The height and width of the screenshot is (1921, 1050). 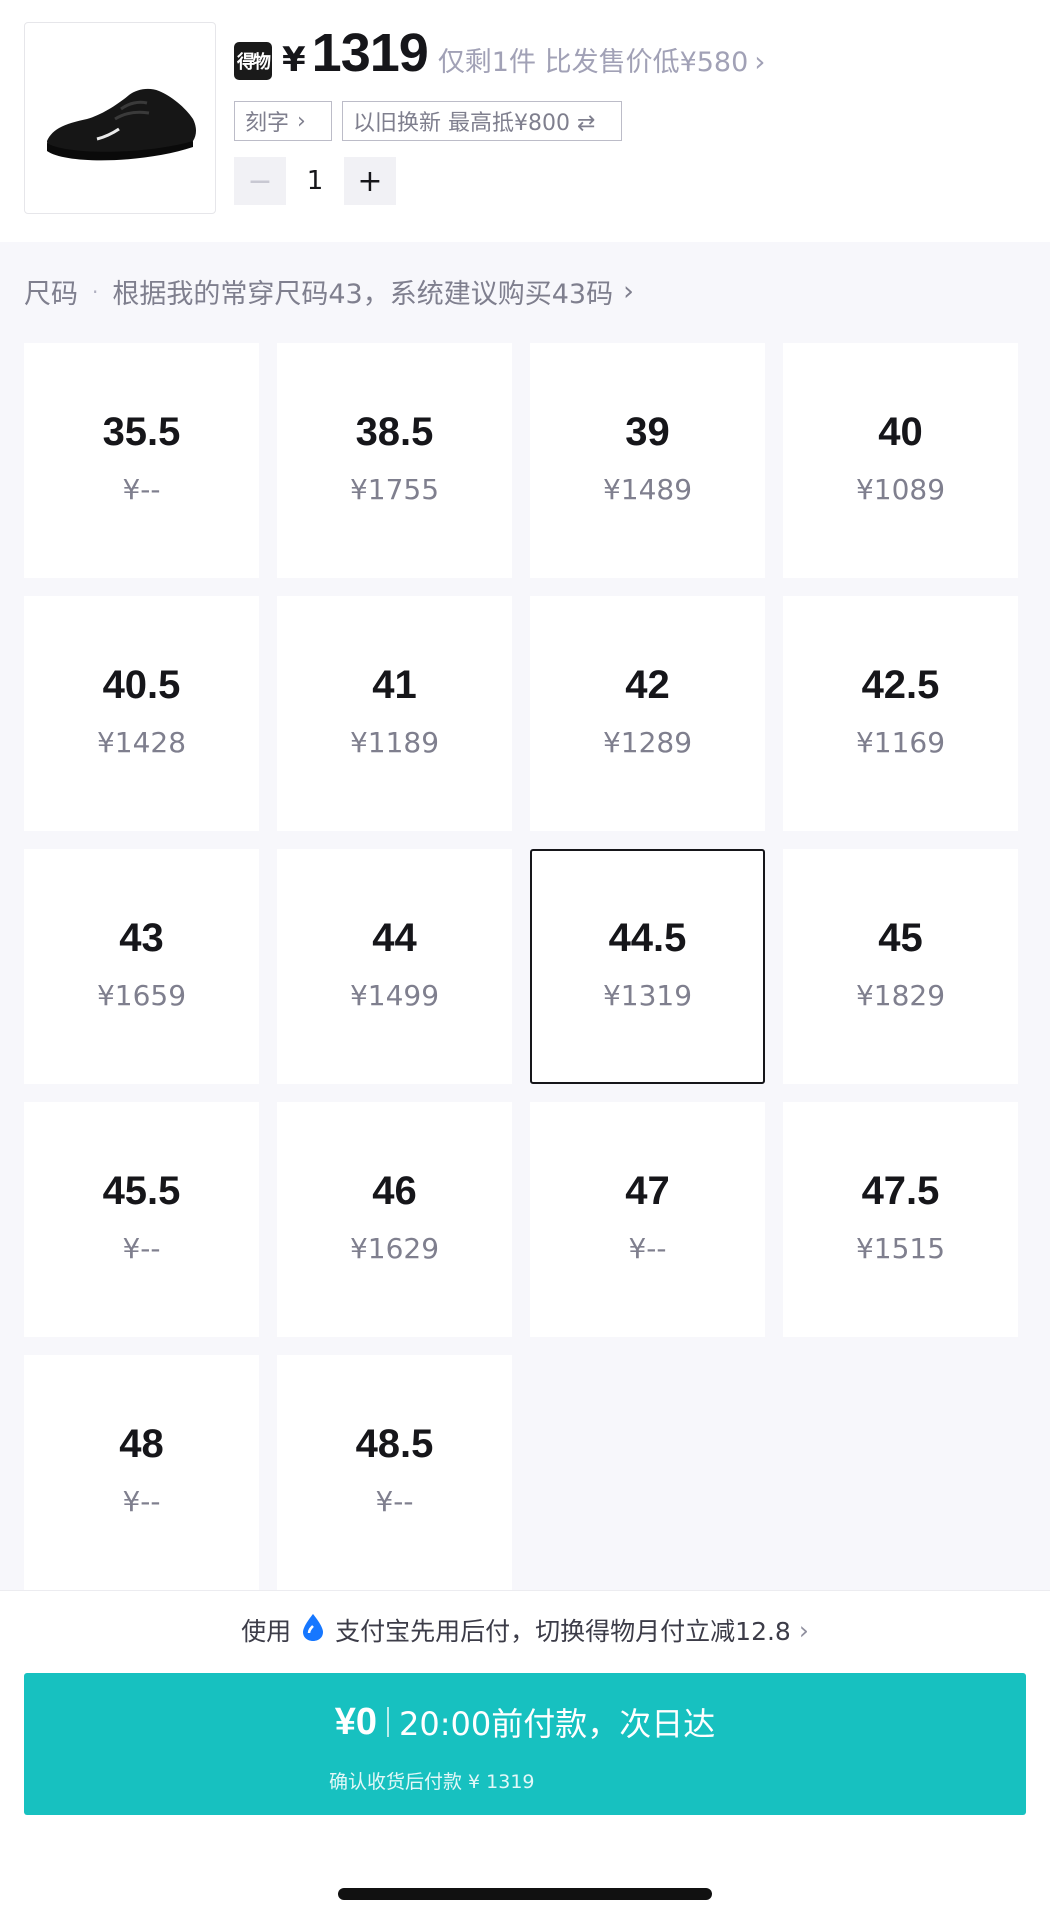 What do you see at coordinates (394, 966) in the screenshot?
I see `size-option-44: 44 ¥1499` at bounding box center [394, 966].